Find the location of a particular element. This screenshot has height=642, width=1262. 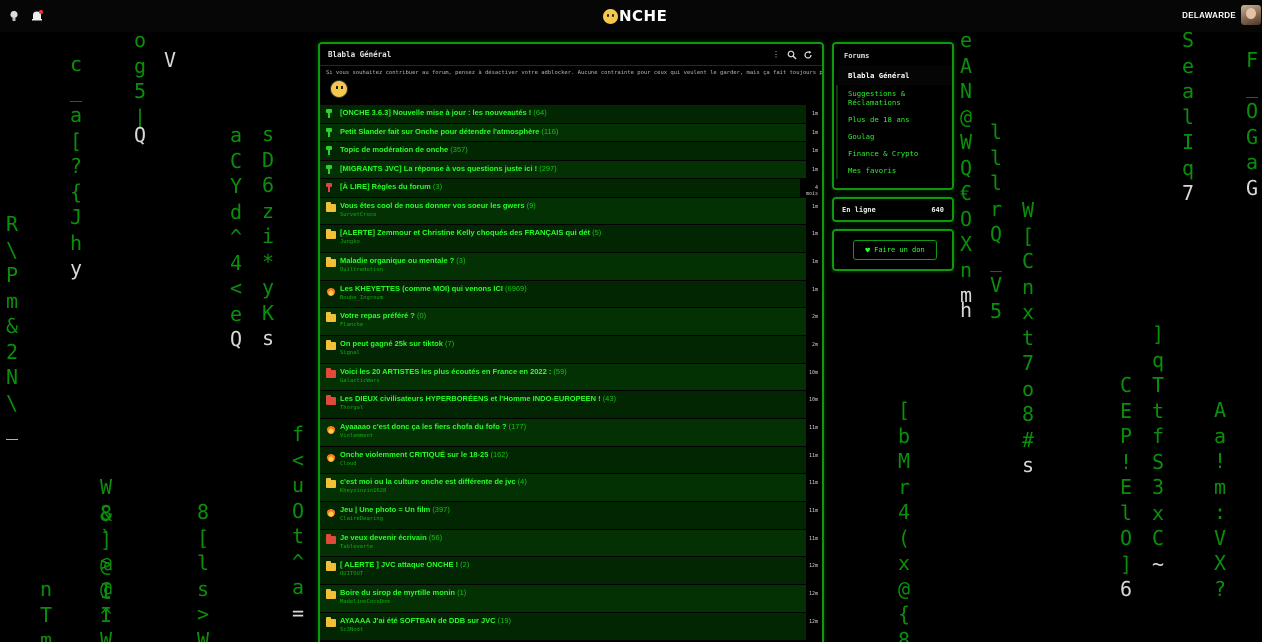

topic-title: Boire du sirop de myrtille monin (1) is located at coordinates (573, 592).